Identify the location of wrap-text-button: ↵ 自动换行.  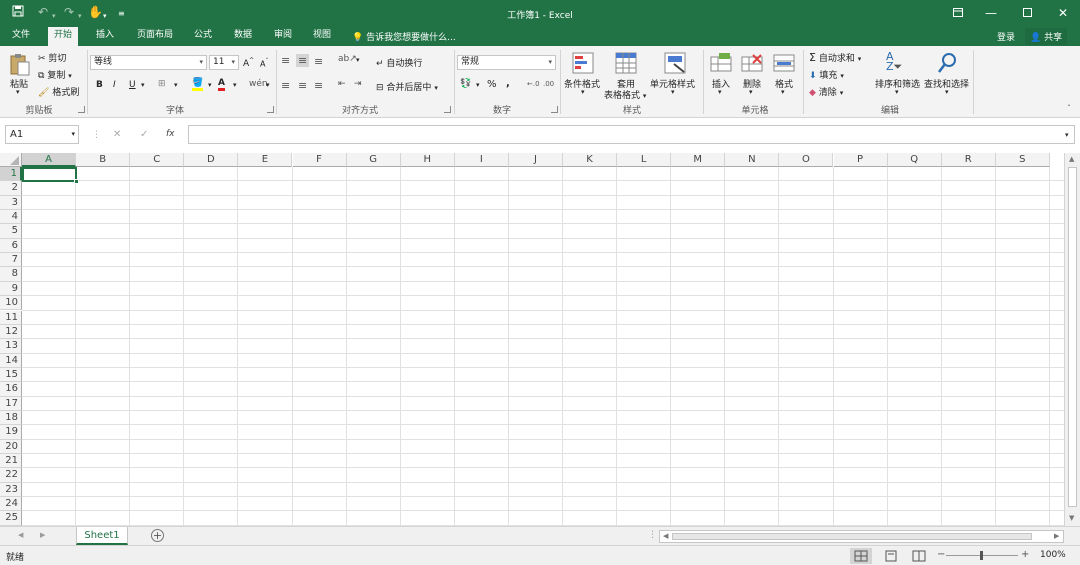
(399, 62).